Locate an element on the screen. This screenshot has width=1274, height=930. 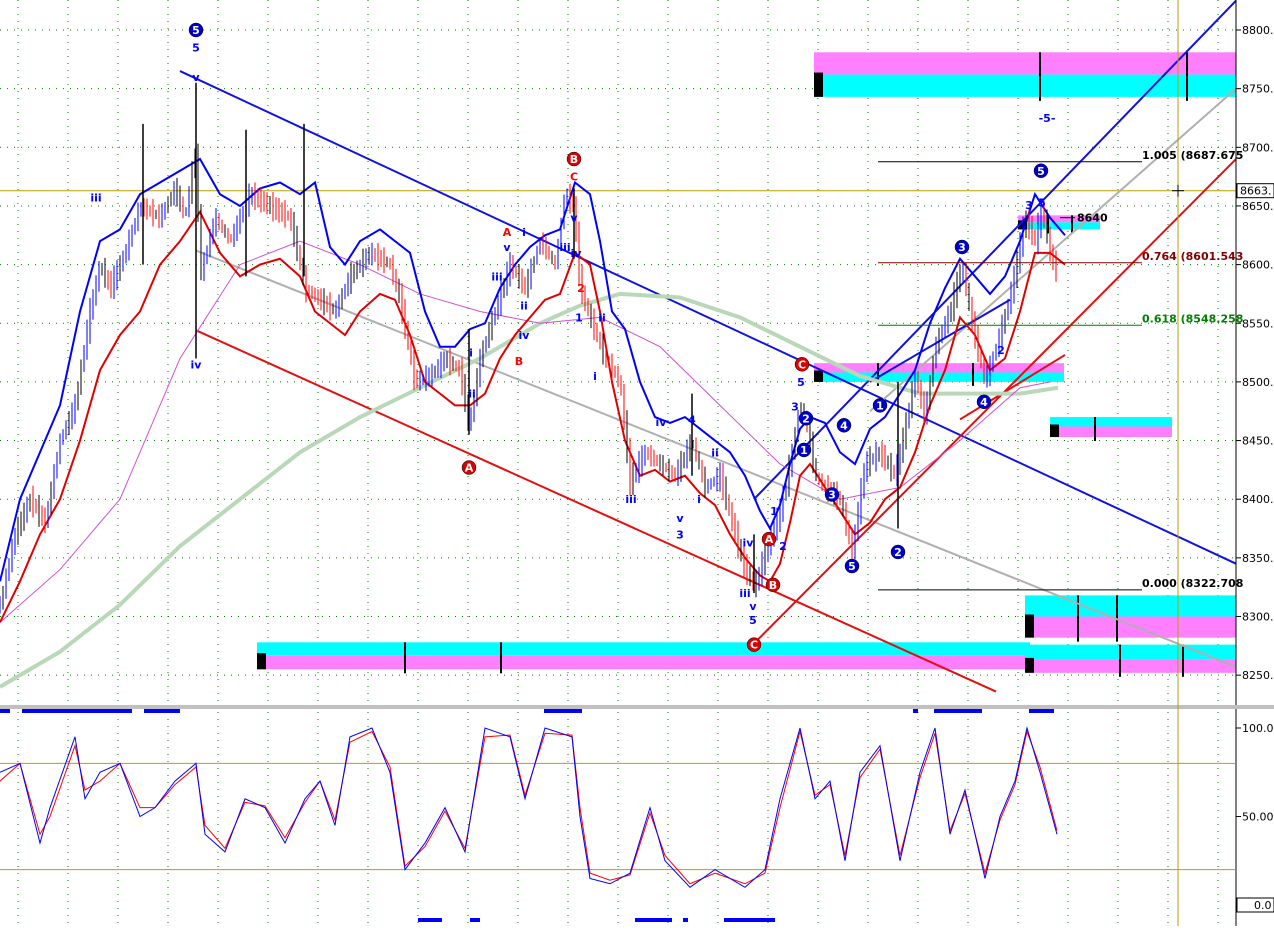
price-tick-label: 8800. is located at coordinates (1258, 30).